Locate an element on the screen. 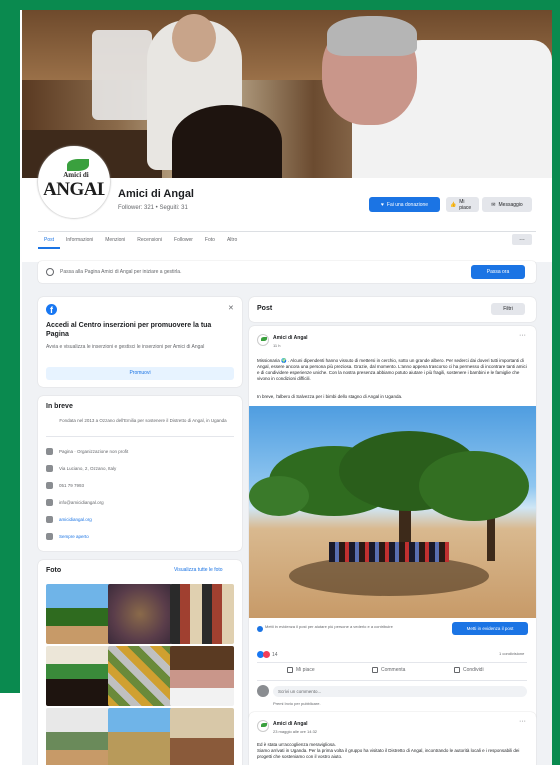 This screenshot has width=560, height=765. comment-button: Commenta is located at coordinates (388, 670).